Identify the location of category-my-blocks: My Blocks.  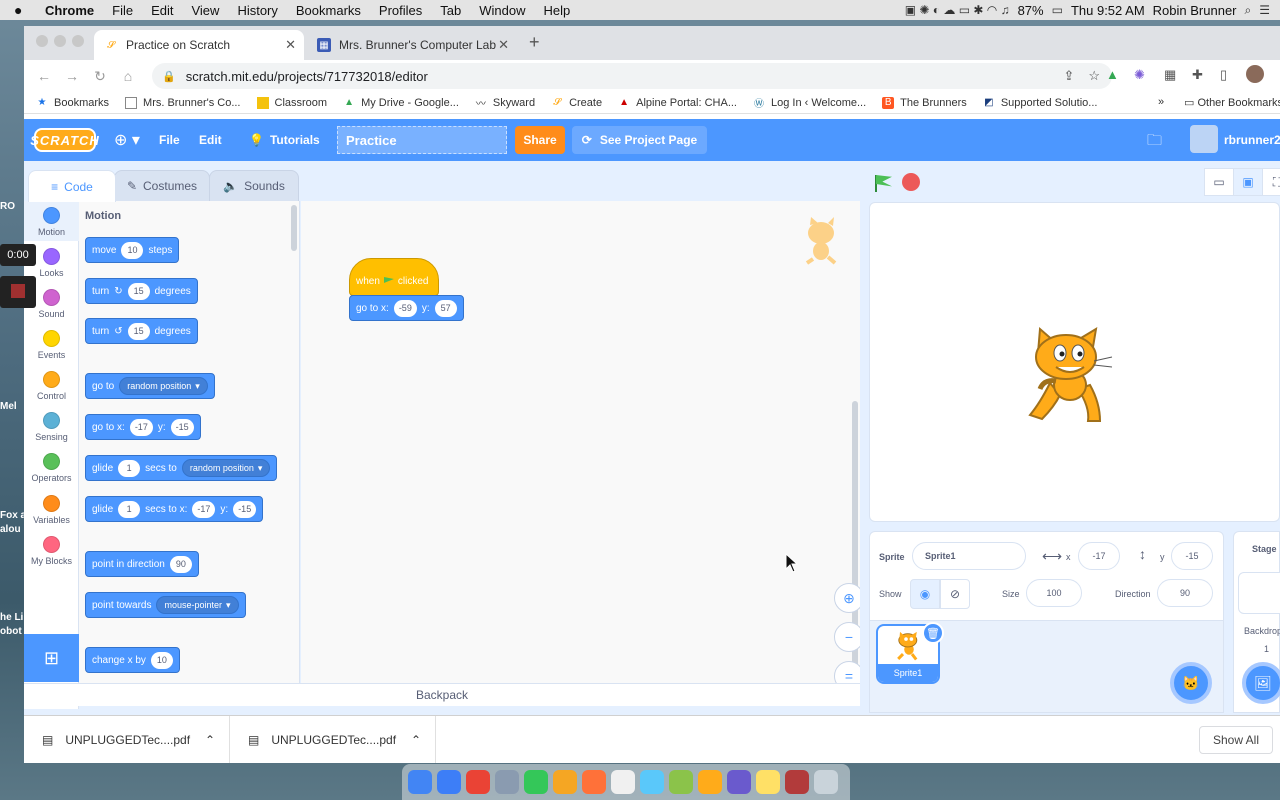
(51, 551).